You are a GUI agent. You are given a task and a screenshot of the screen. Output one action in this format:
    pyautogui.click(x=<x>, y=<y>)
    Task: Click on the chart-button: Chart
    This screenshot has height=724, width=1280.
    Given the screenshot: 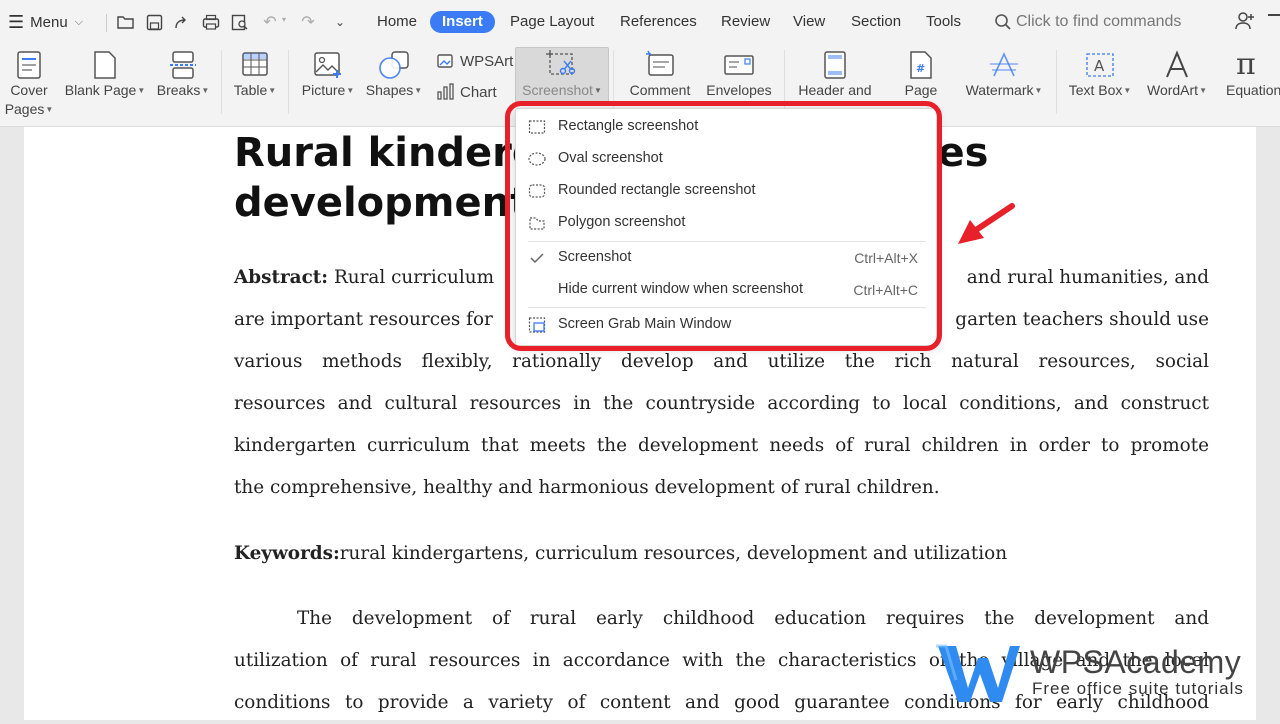 What is the action you would take?
    pyautogui.click(x=466, y=92)
    